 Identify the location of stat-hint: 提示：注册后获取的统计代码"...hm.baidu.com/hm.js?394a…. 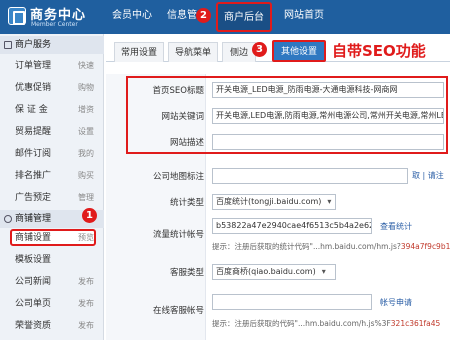
(331, 246).